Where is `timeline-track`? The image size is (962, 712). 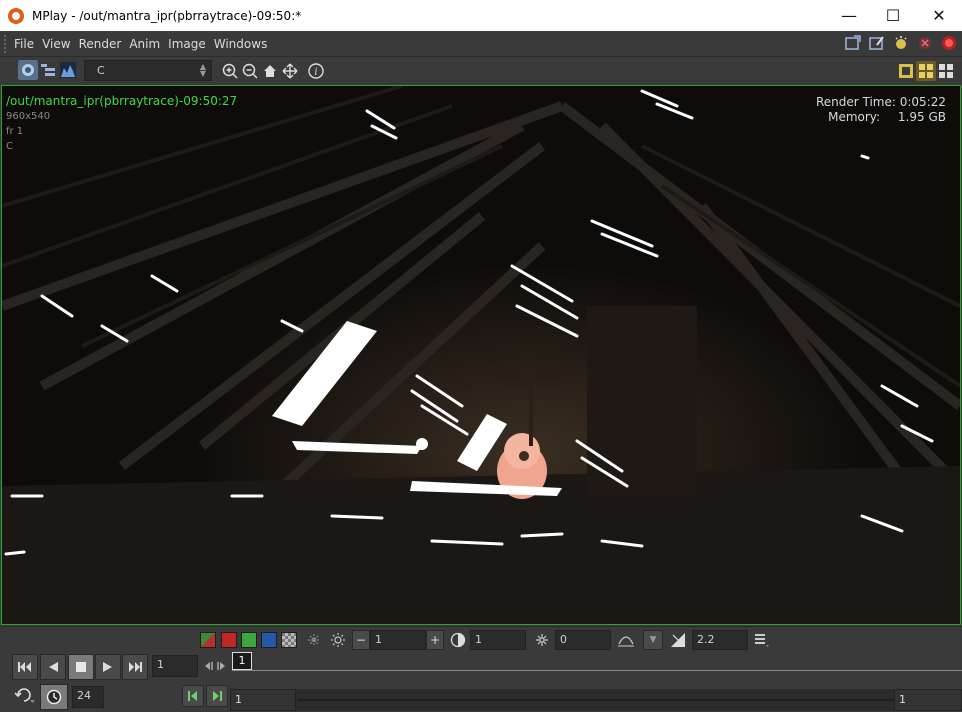 timeline-track is located at coordinates (597, 670).